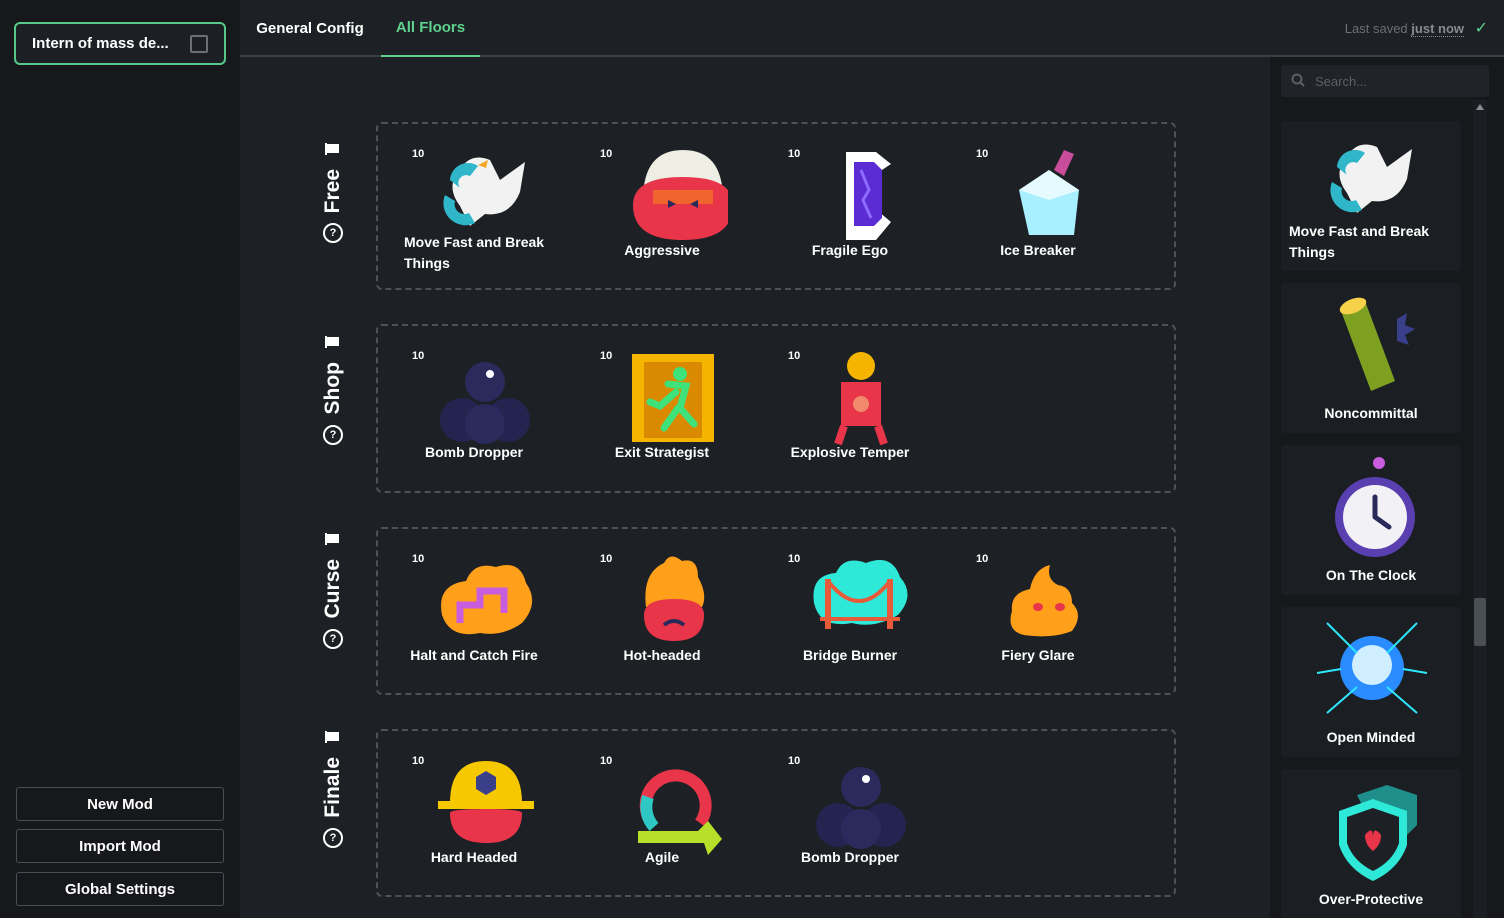 This screenshot has width=1504, height=918. I want to click on item-title: Hot-headed, so click(662, 655).